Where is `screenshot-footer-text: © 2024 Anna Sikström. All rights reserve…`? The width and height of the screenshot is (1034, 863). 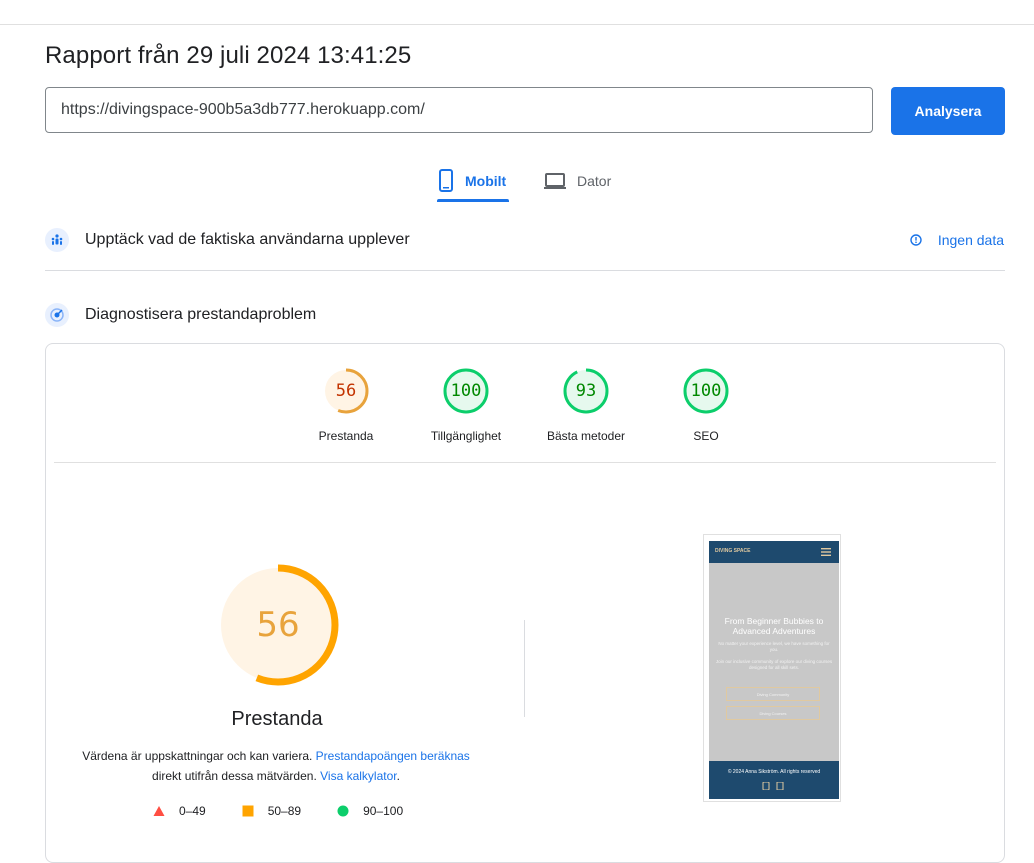 screenshot-footer-text: © 2024 Anna Sikström. All rights reserve… is located at coordinates (774, 772).